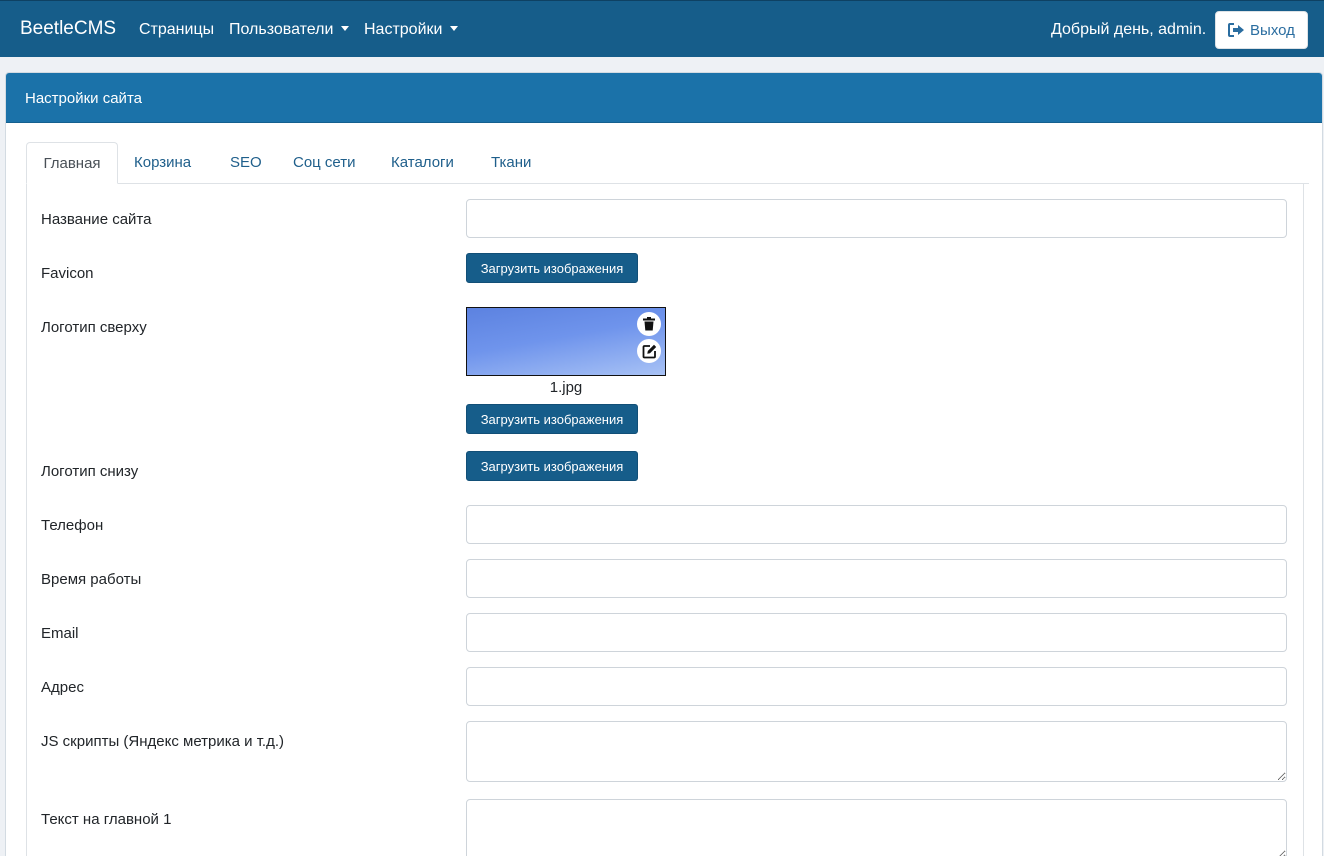 The image size is (1324, 856). Describe the element at coordinates (246, 162) in the screenshot. I see `tab-seo: SEO` at that location.